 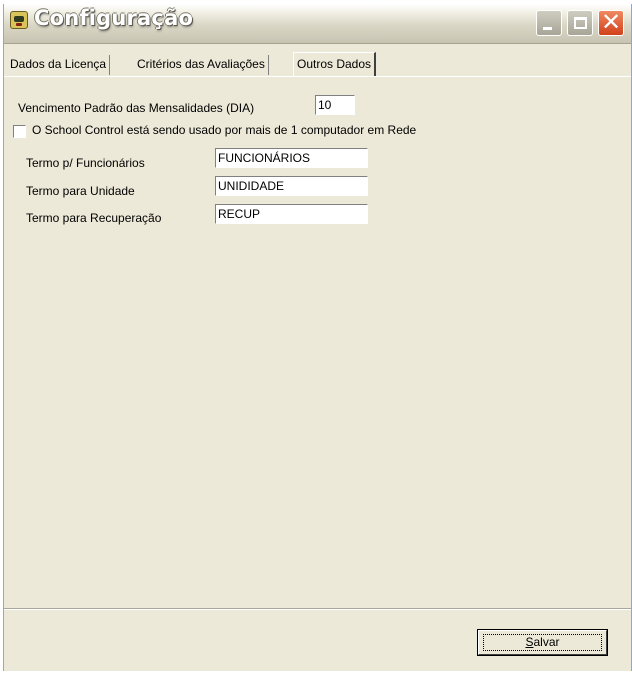 What do you see at coordinates (335, 105) in the screenshot?
I see `due-day-input: 10` at bounding box center [335, 105].